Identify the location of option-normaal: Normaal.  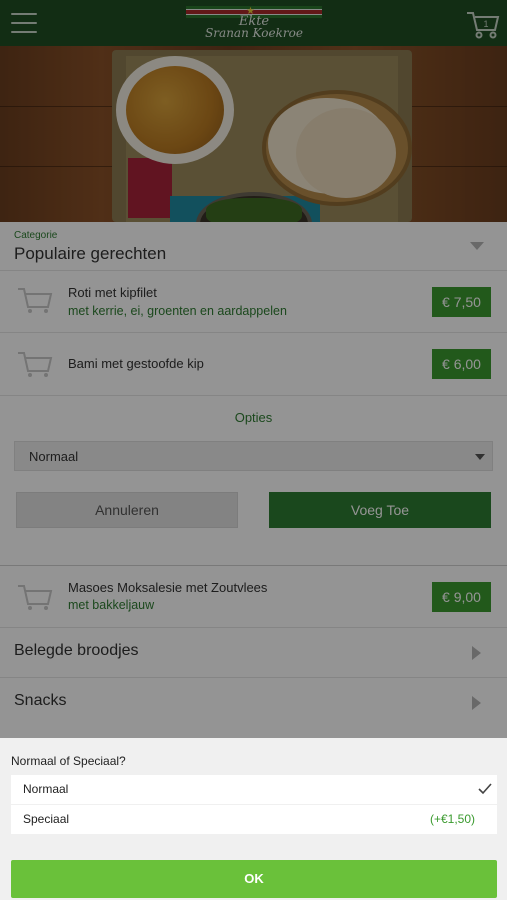
(254, 789).